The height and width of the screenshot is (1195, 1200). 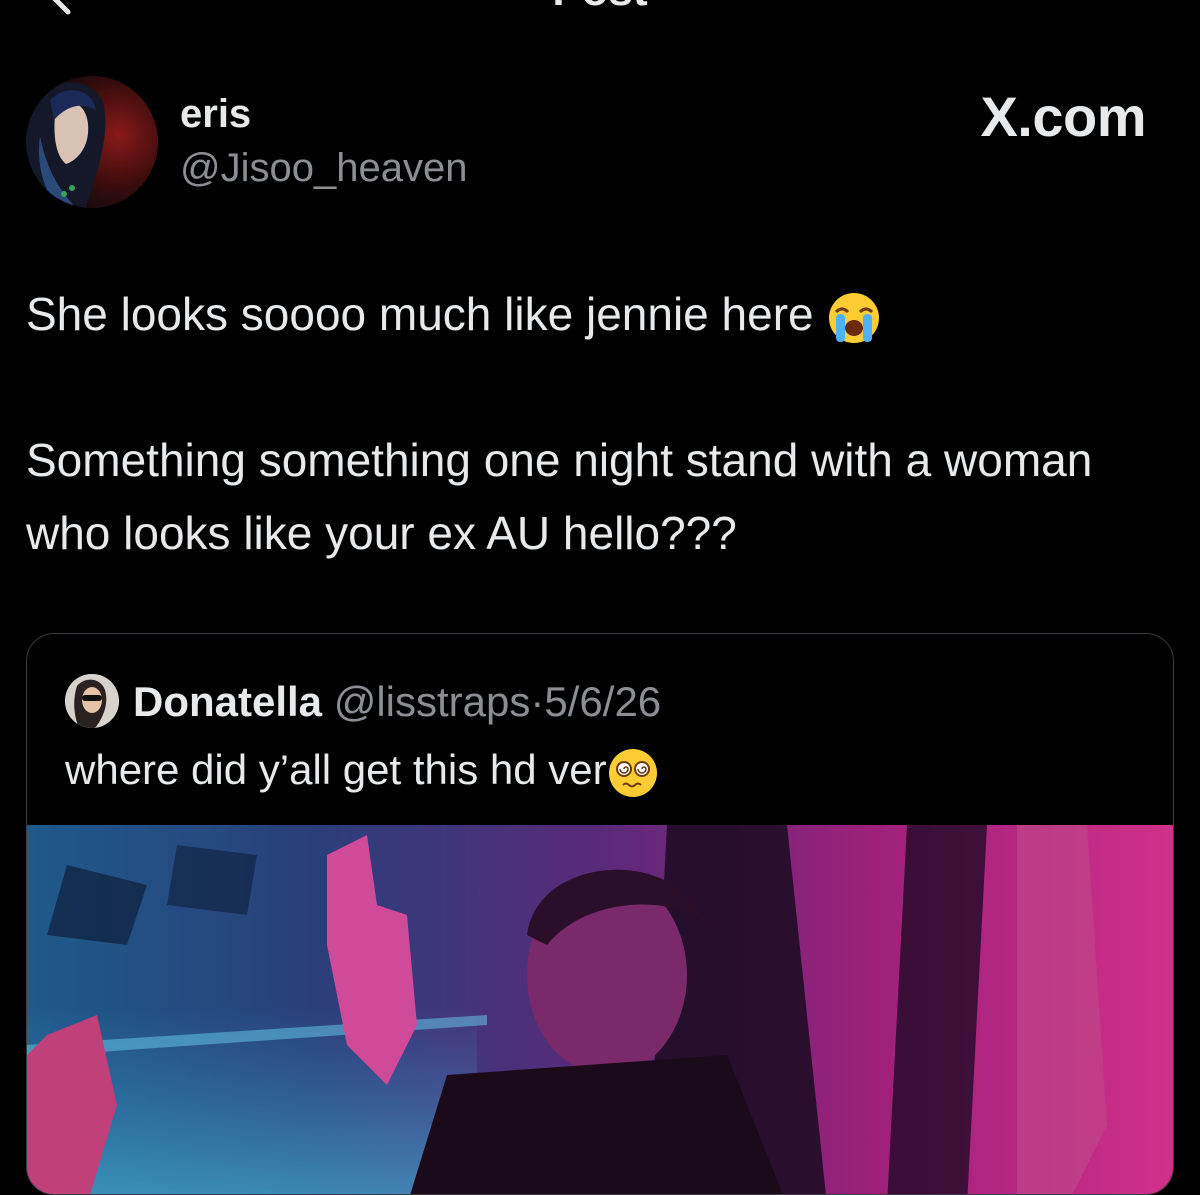 I want to click on quoted-author-name: Donatella, so click(x=227, y=701).